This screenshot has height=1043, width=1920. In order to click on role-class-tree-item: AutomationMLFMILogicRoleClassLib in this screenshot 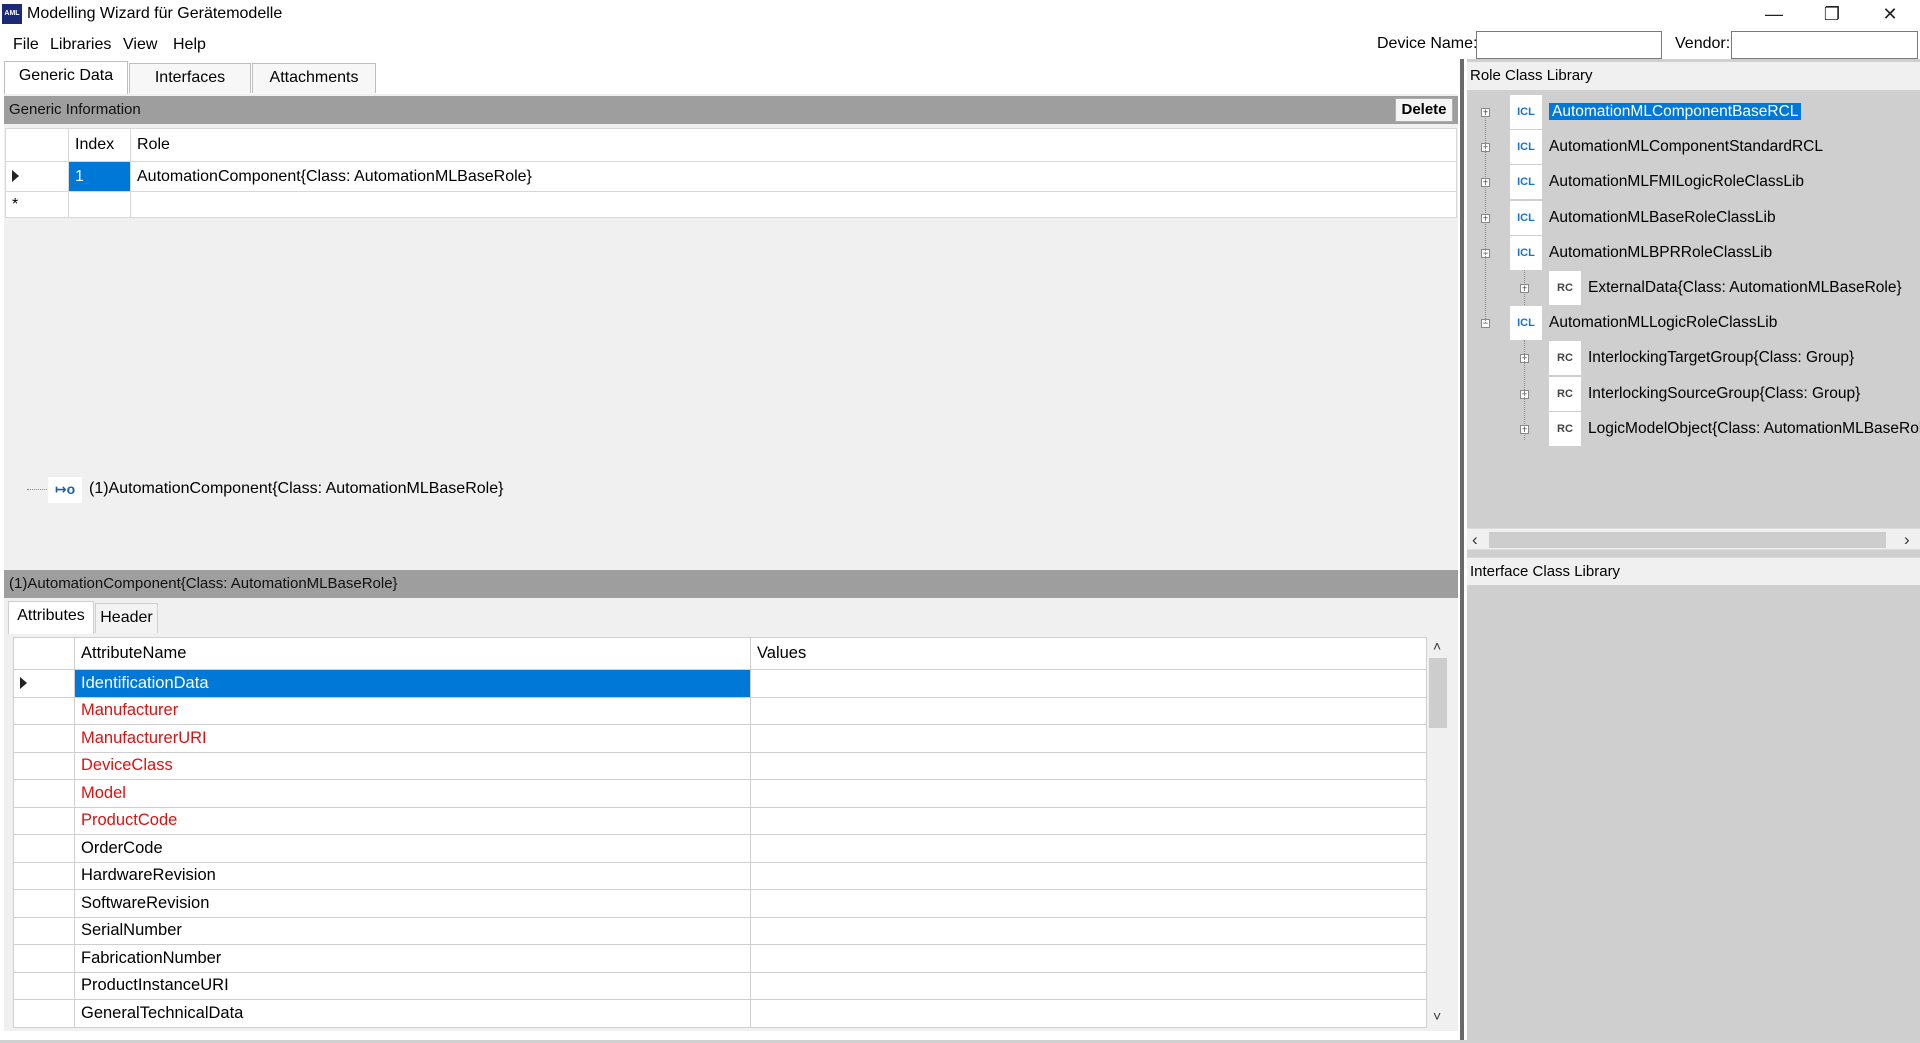, I will do `click(1676, 182)`.